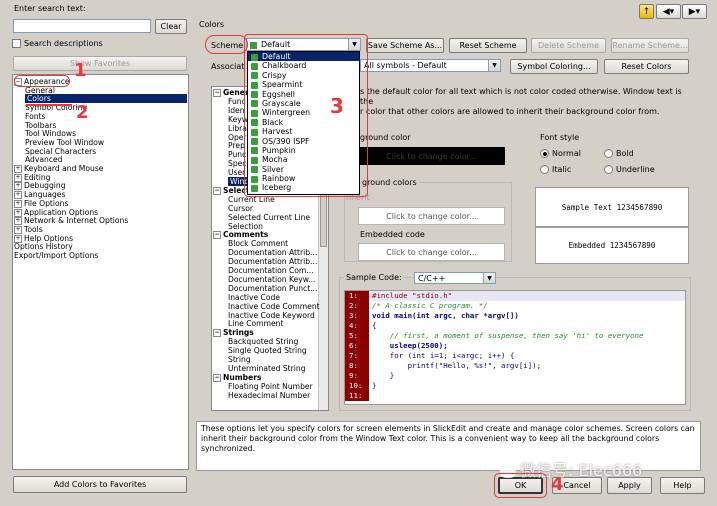  Describe the element at coordinates (43, 246) in the screenshot. I see `tree-item: Options History` at that location.